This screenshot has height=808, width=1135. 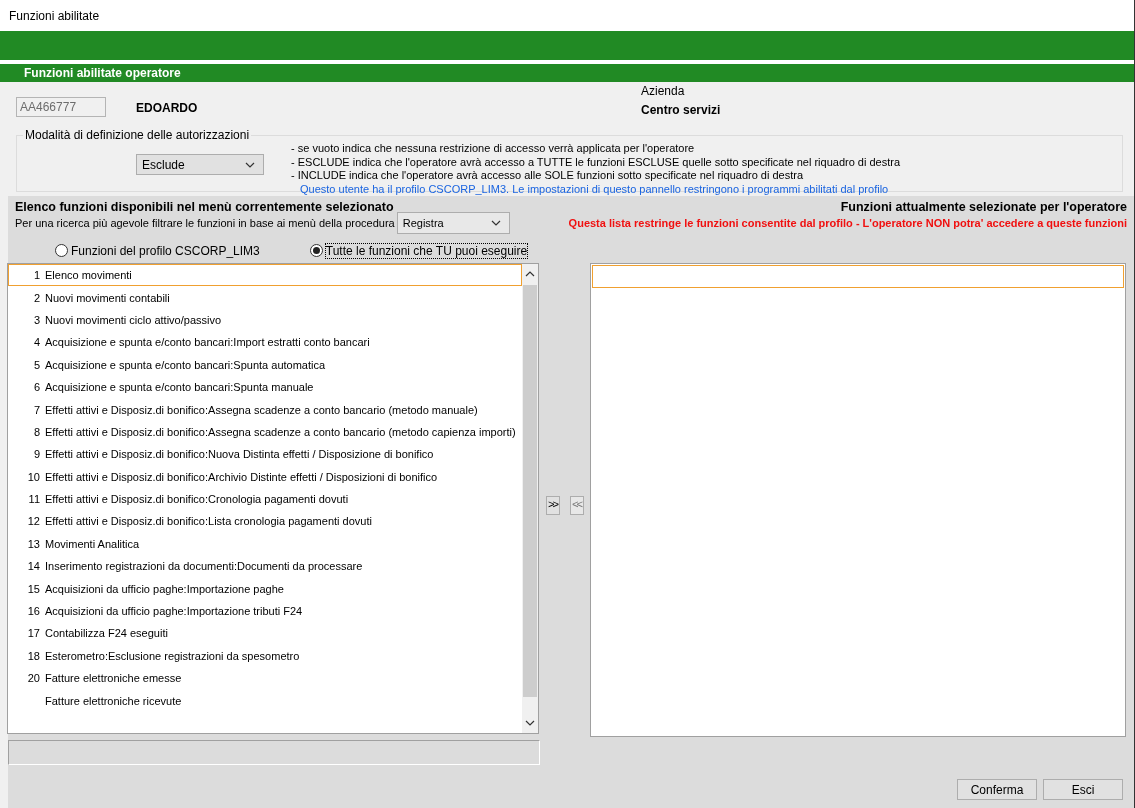 What do you see at coordinates (997, 789) in the screenshot?
I see `confirm-button: Conferma` at bounding box center [997, 789].